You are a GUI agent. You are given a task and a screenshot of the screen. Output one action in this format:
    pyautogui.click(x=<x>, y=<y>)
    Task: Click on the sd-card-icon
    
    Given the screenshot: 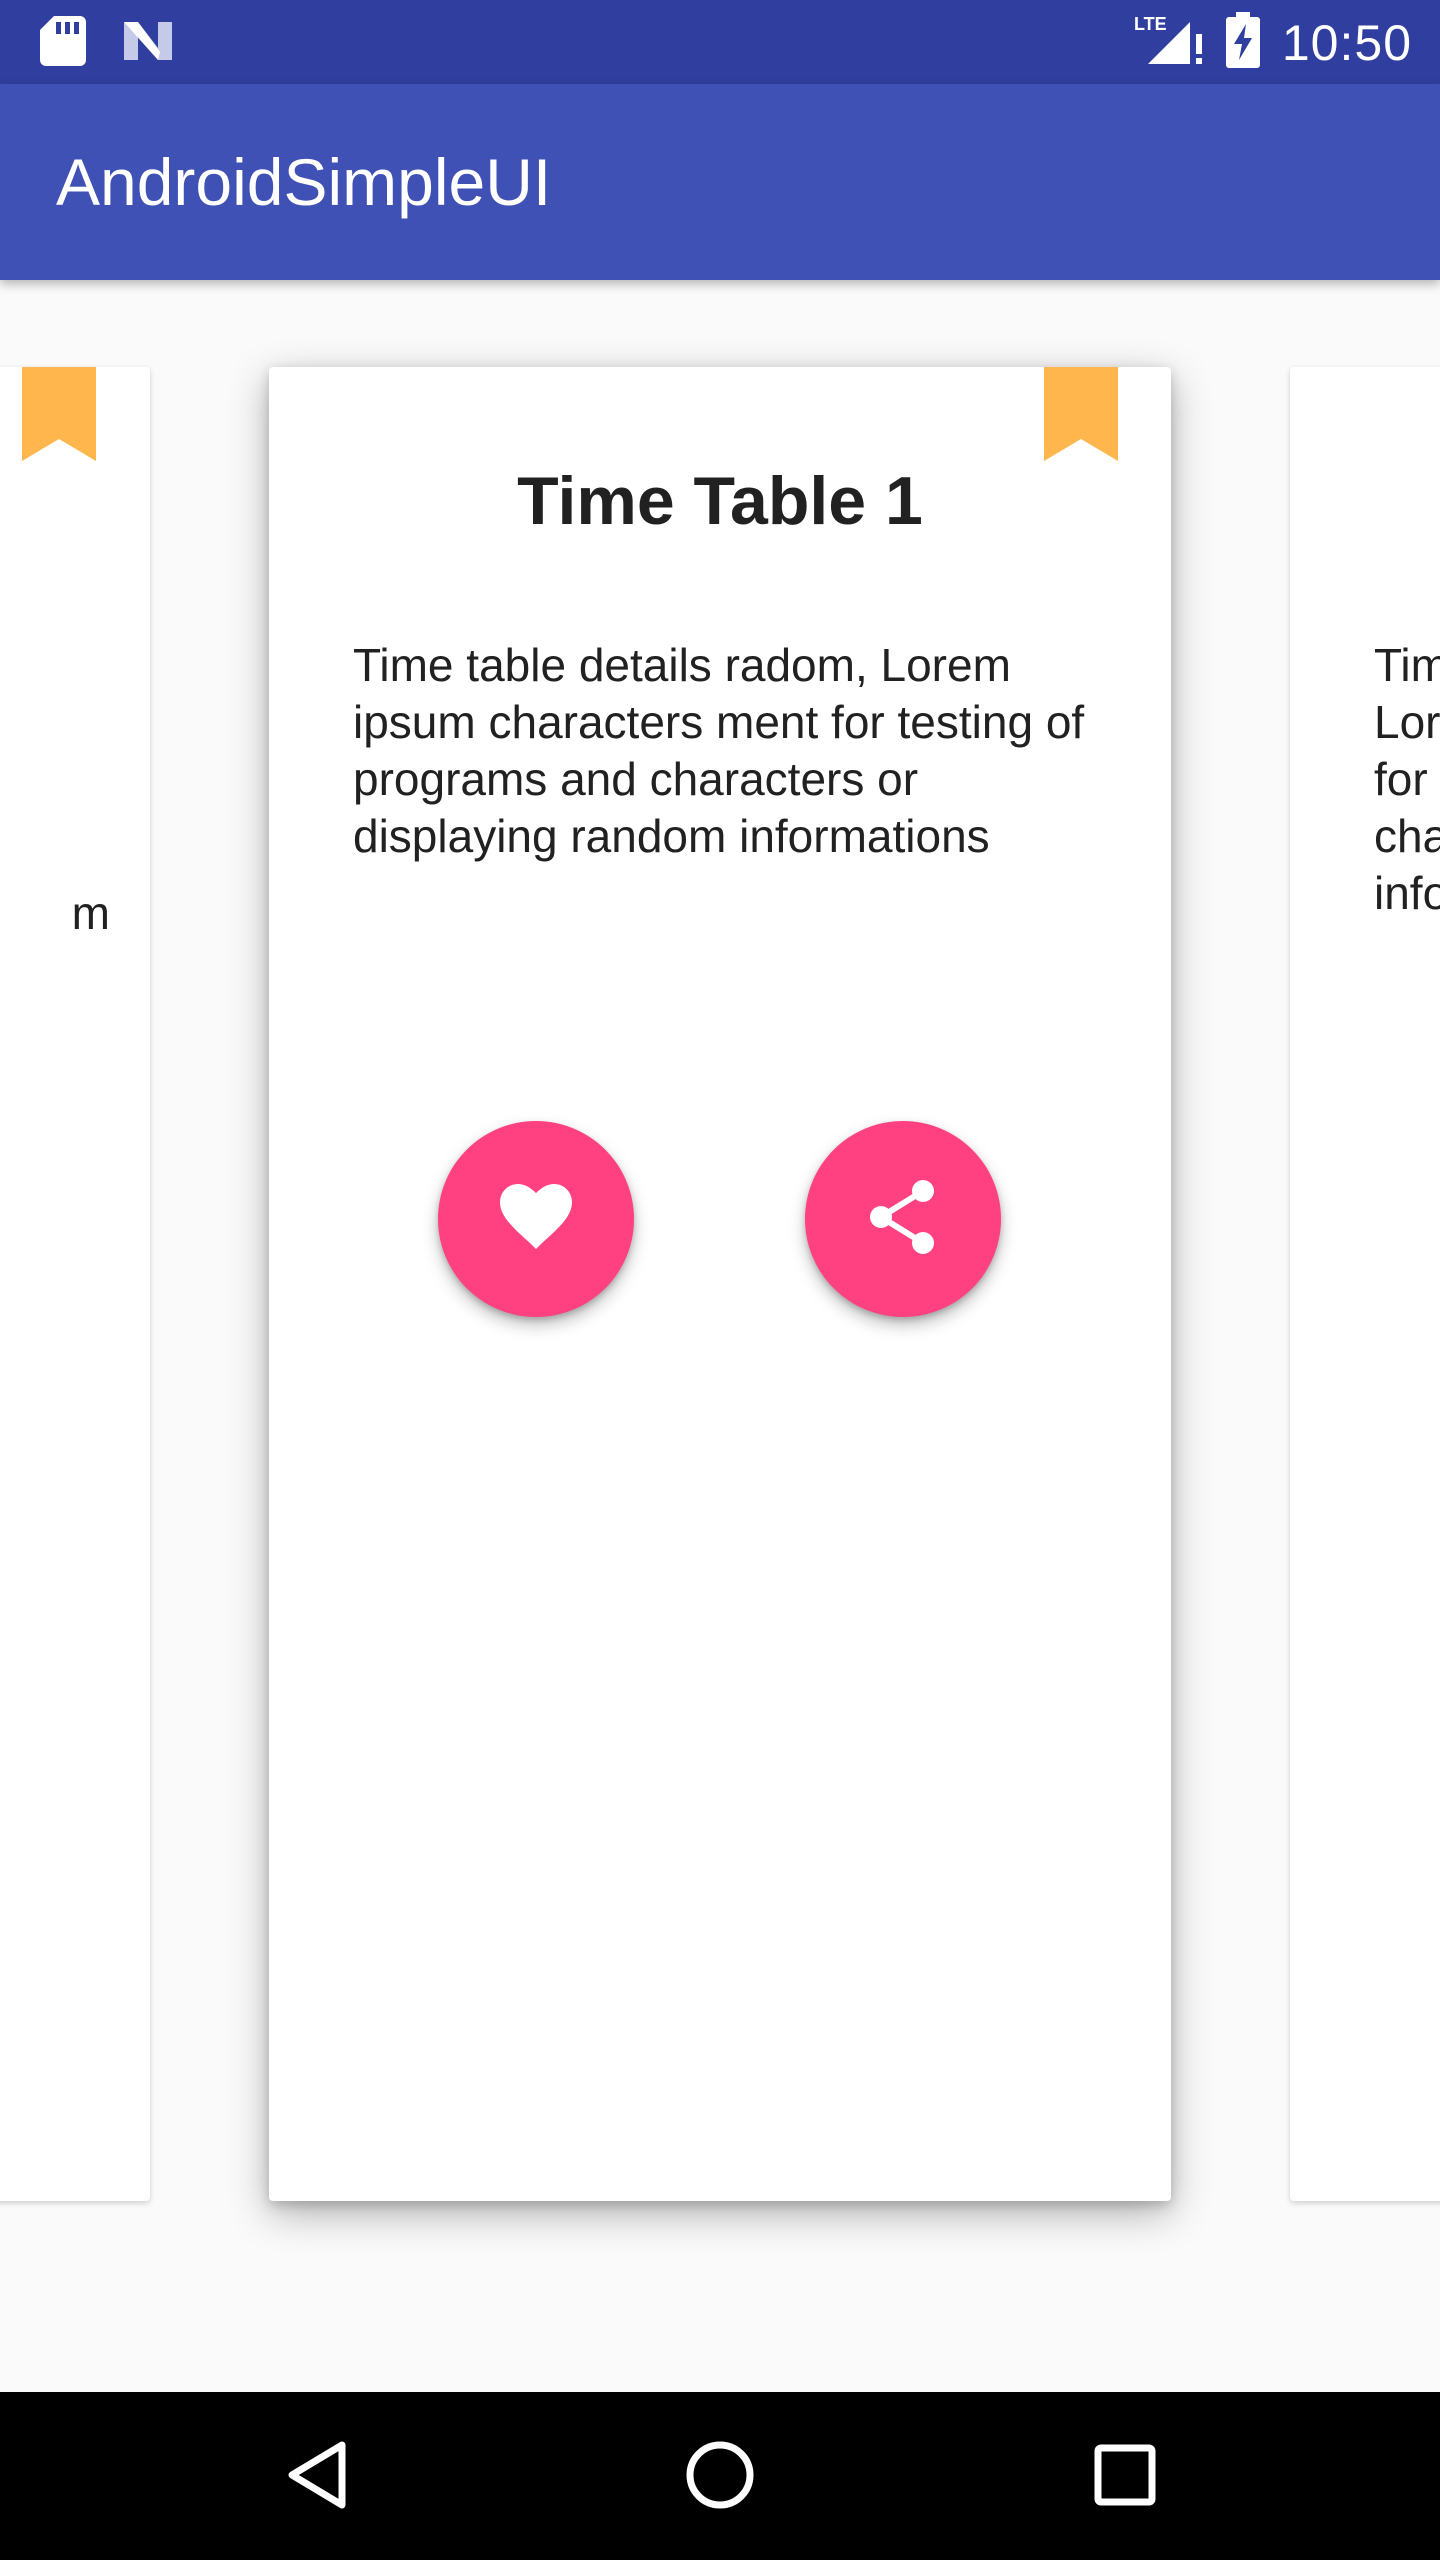 What is the action you would take?
    pyautogui.click(x=63, y=43)
    